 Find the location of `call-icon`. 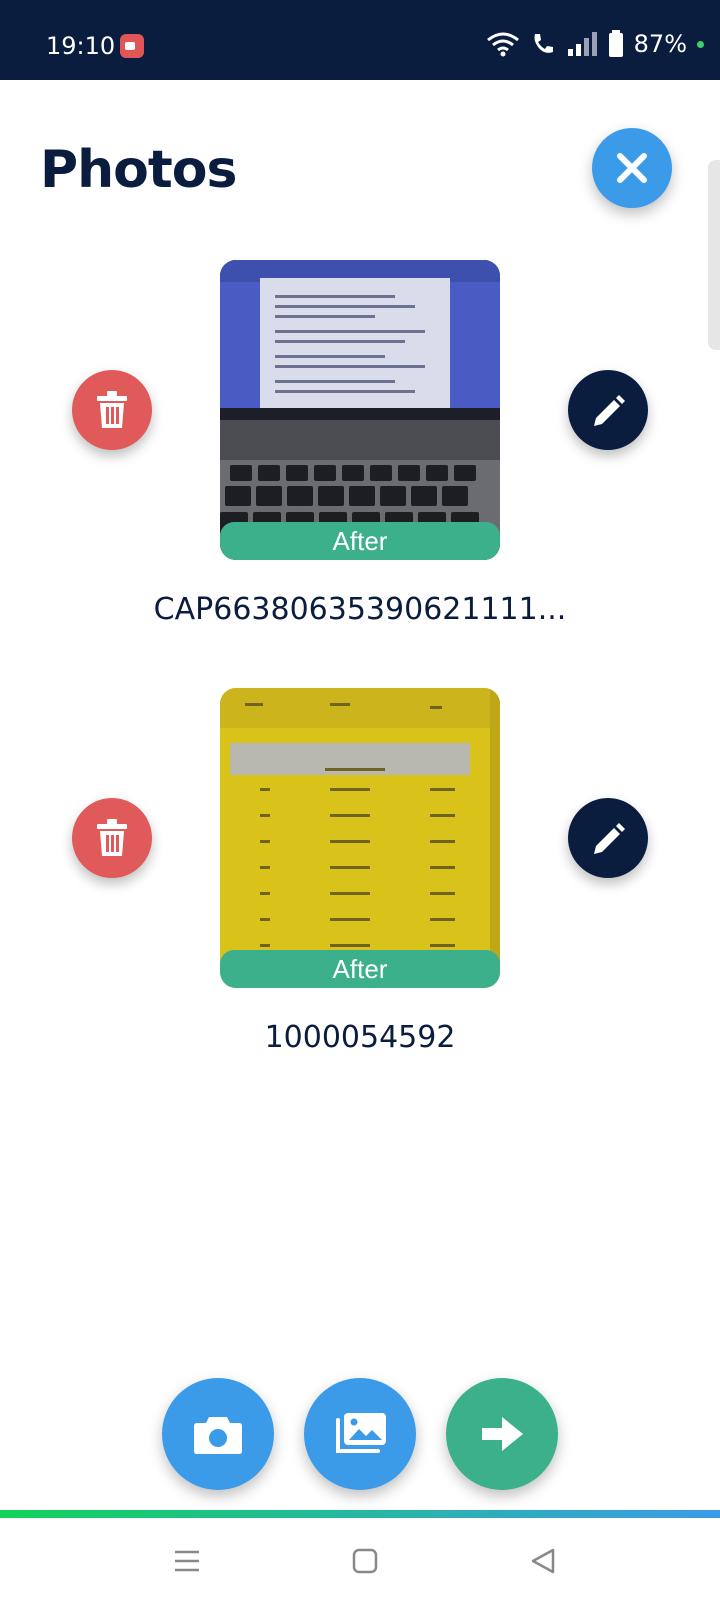

call-icon is located at coordinates (543, 43).